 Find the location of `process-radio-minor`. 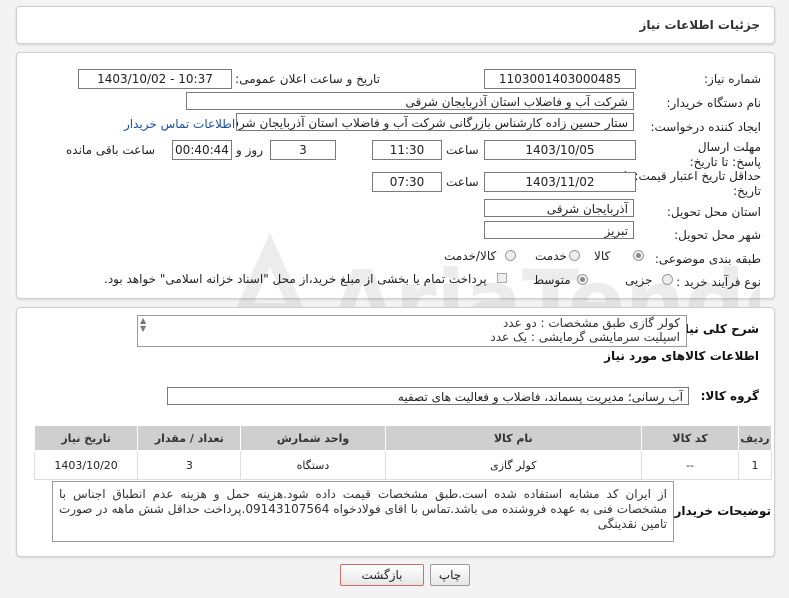

process-radio-minor is located at coordinates (667, 279).